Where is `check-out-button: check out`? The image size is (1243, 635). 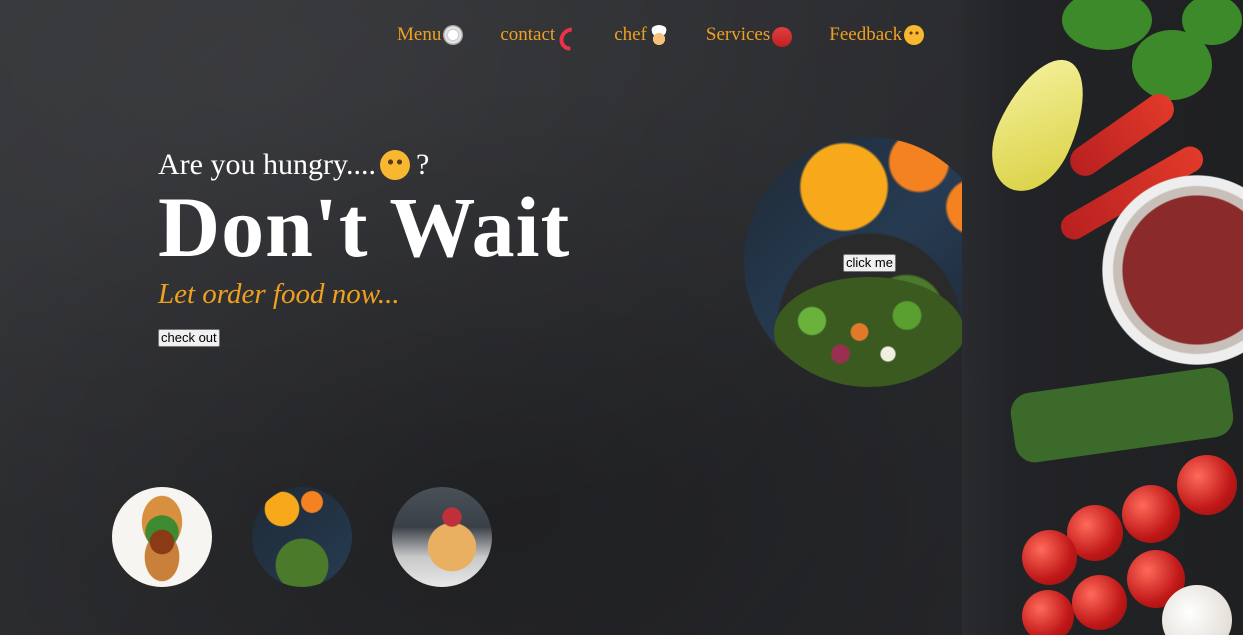
check-out-button: check out is located at coordinates (189, 338).